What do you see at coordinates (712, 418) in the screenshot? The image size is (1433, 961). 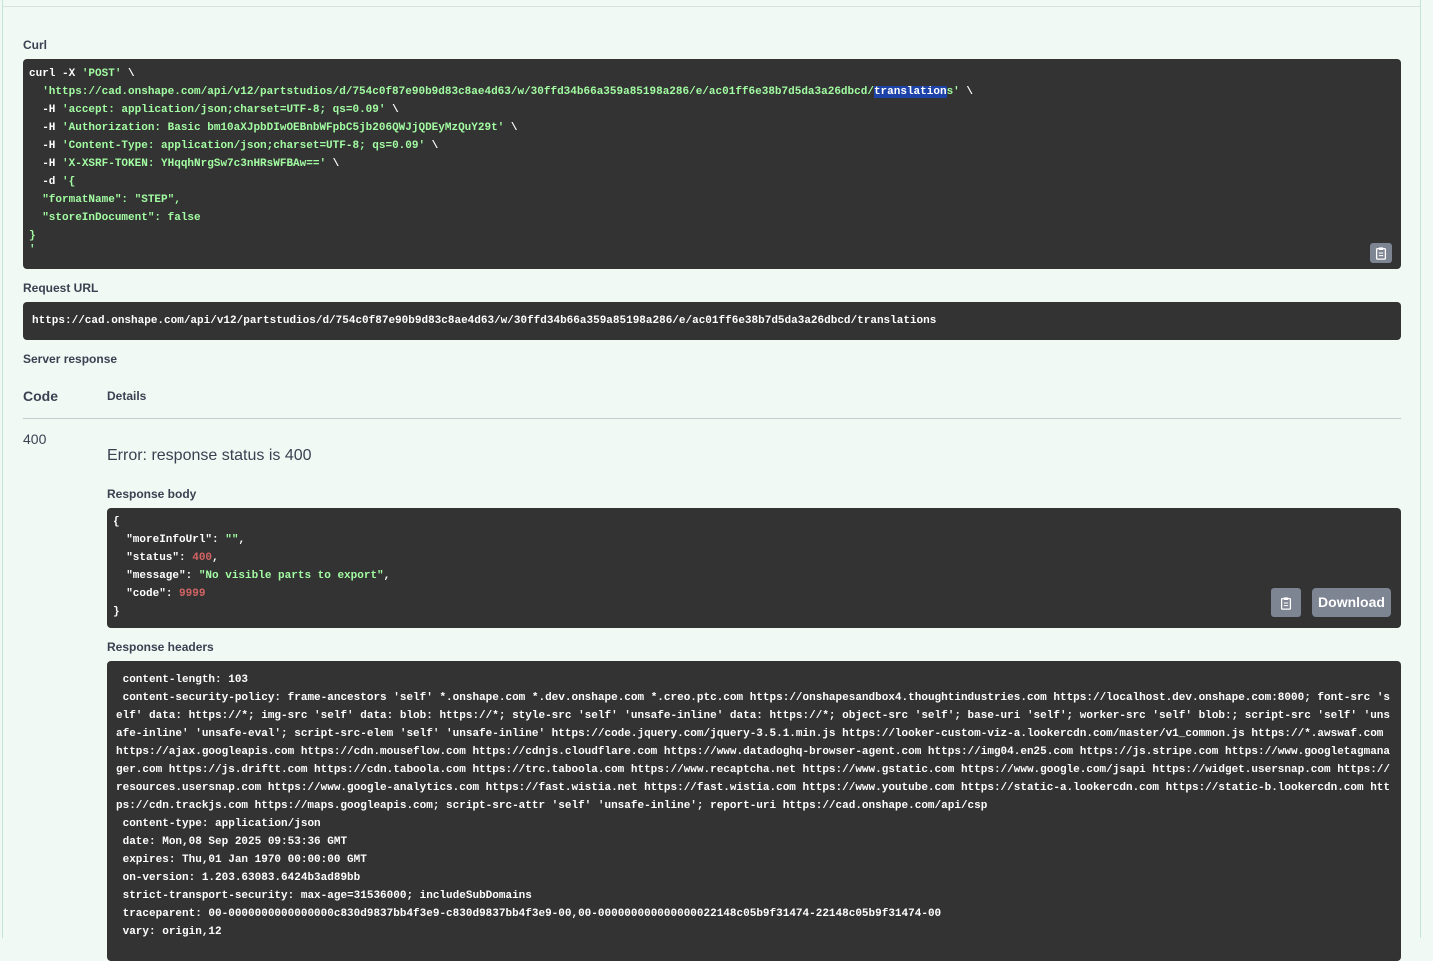 I see `table-divider` at bounding box center [712, 418].